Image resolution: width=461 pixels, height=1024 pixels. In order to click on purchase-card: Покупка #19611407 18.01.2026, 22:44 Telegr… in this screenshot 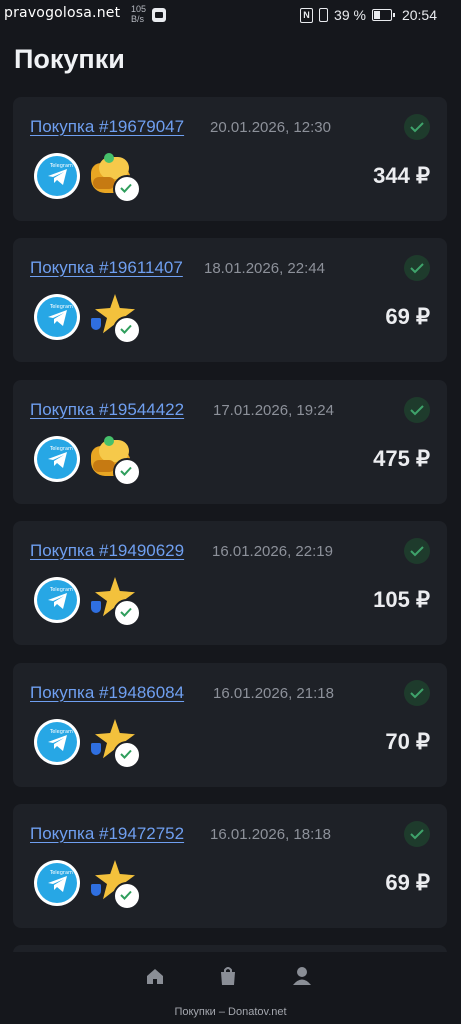, I will do `click(230, 300)`.